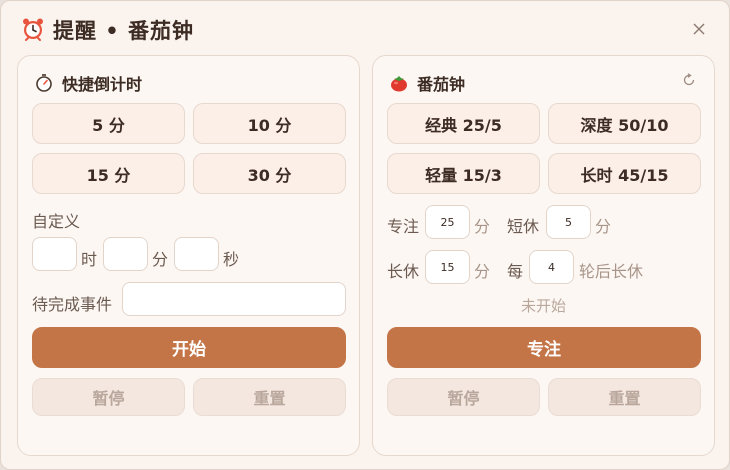 This screenshot has width=730, height=470. I want to click on reset-button: 重置, so click(269, 397).